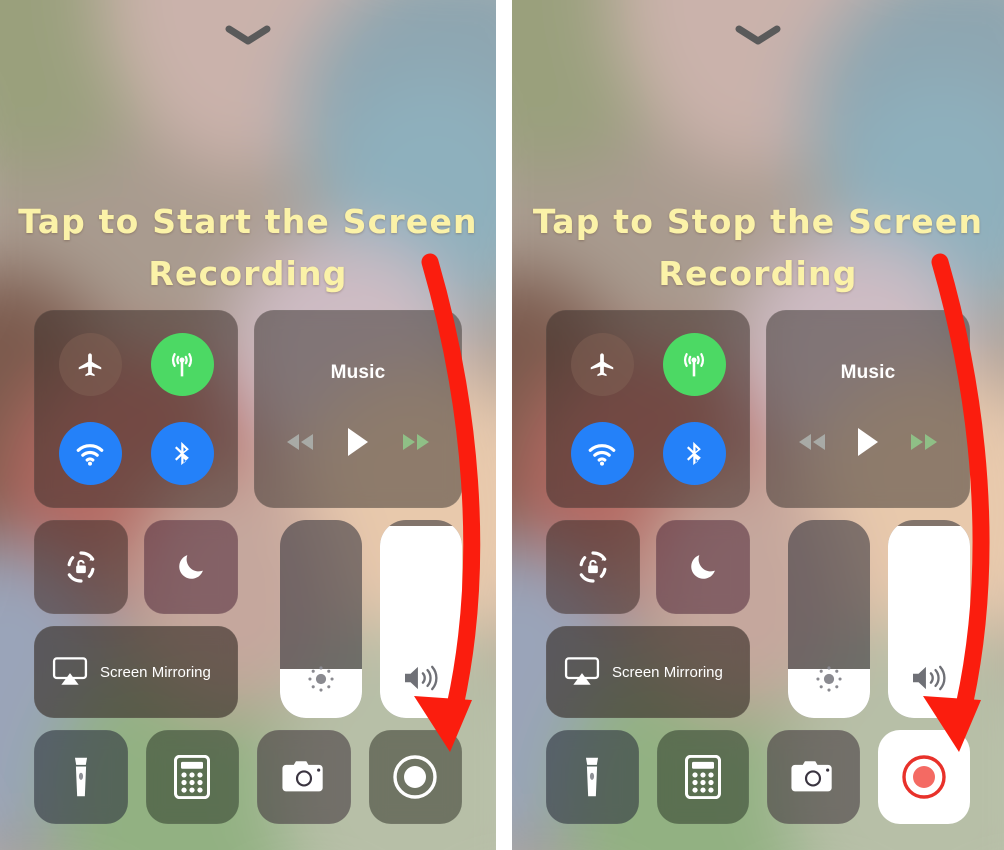 The height and width of the screenshot is (850, 1004). I want to click on panel-divider, so click(504, 425).